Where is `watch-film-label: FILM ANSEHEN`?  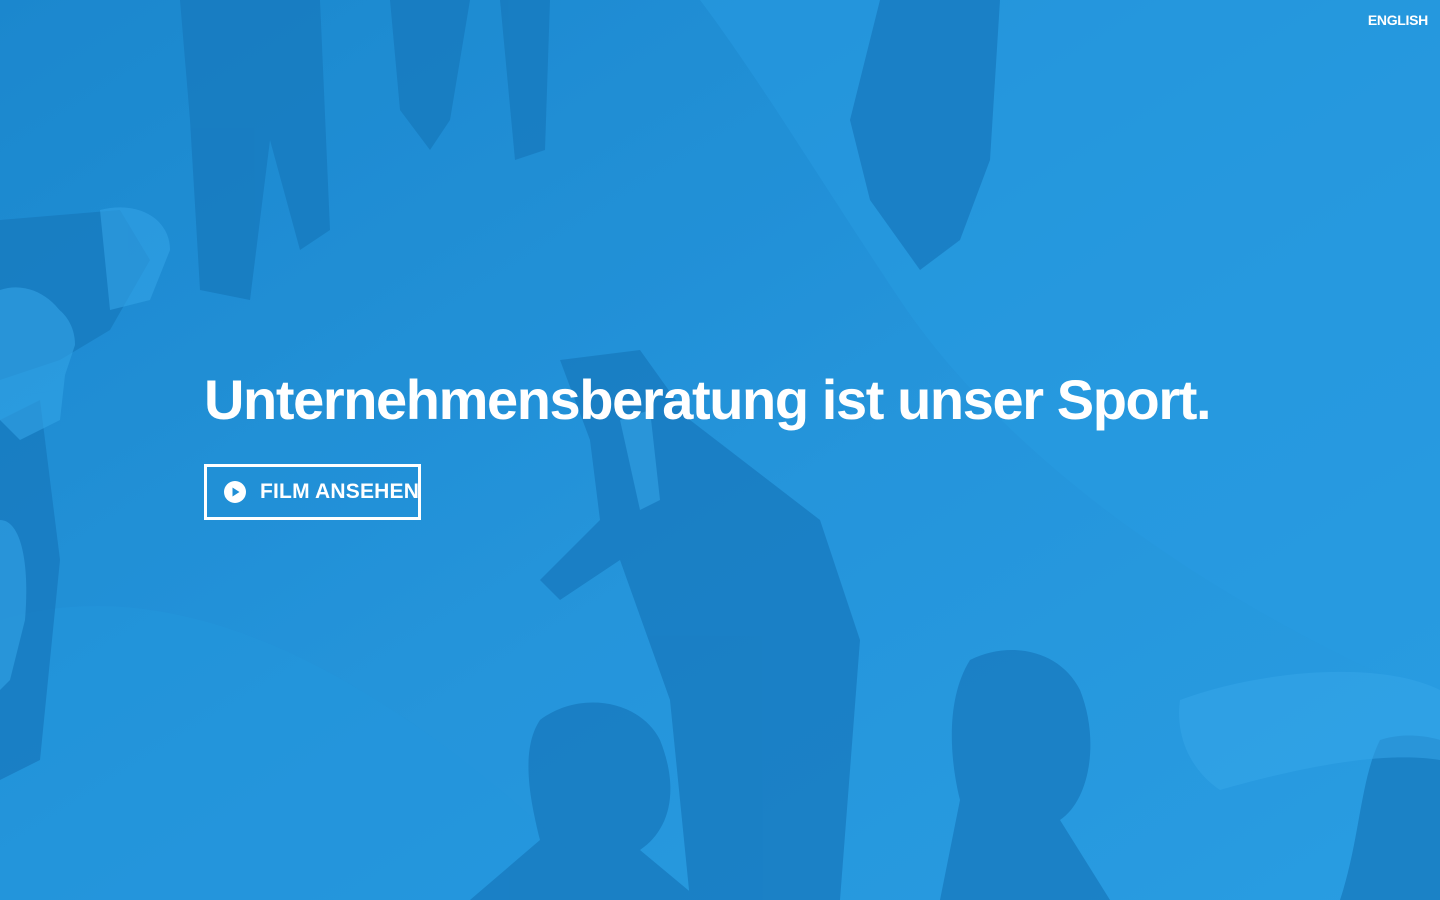 watch-film-label: FILM ANSEHEN is located at coordinates (340, 491).